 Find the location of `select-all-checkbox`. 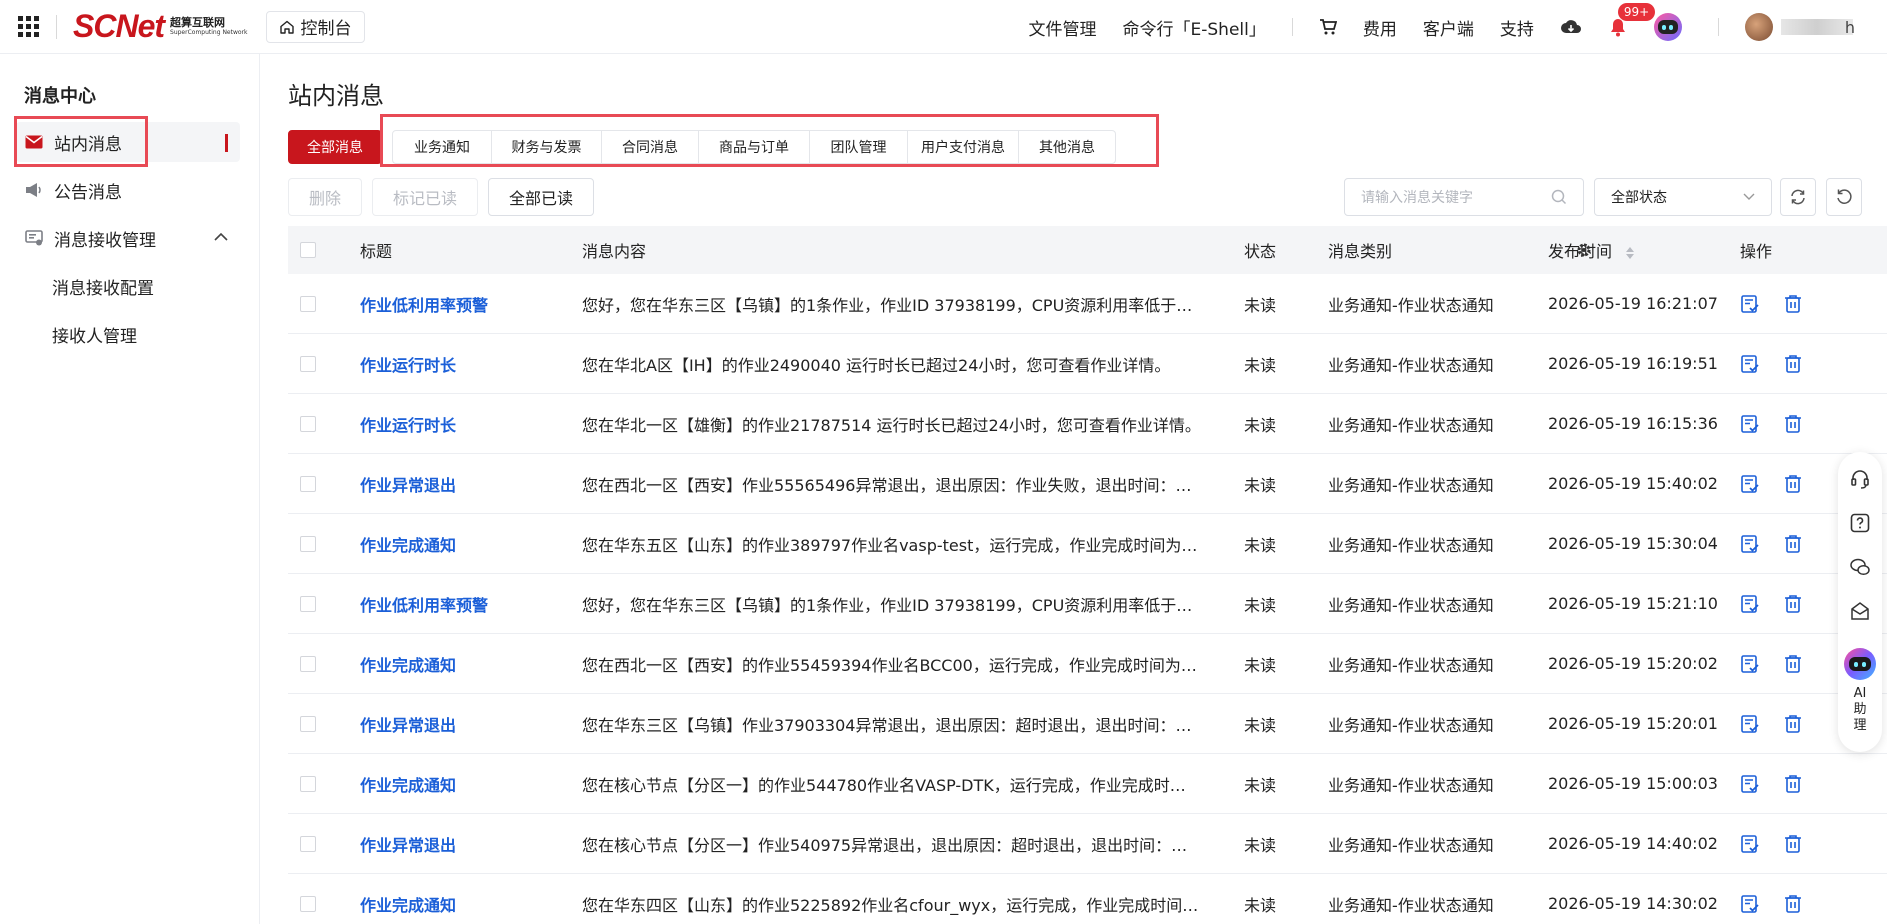

select-all-checkbox is located at coordinates (308, 250).